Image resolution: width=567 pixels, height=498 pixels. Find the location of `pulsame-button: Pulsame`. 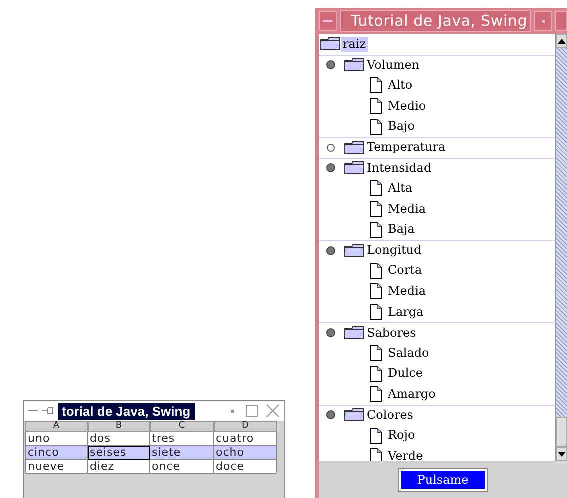

pulsame-button: Pulsame is located at coordinates (443, 480).